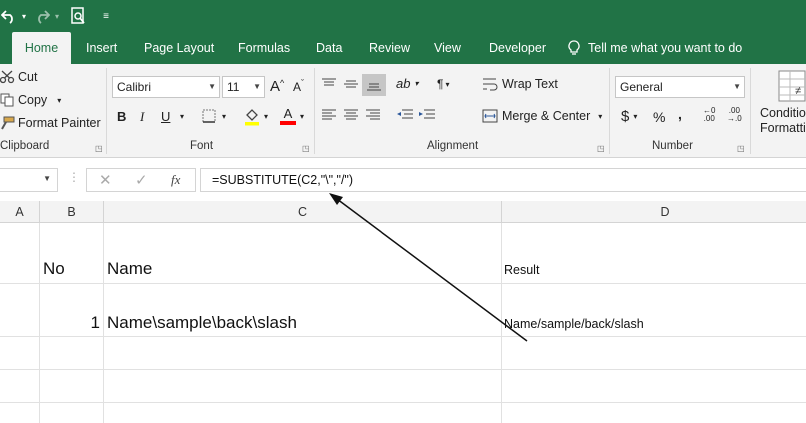 This screenshot has width=806, height=423. What do you see at coordinates (373, 115) in the screenshot?
I see `align-right-button` at bounding box center [373, 115].